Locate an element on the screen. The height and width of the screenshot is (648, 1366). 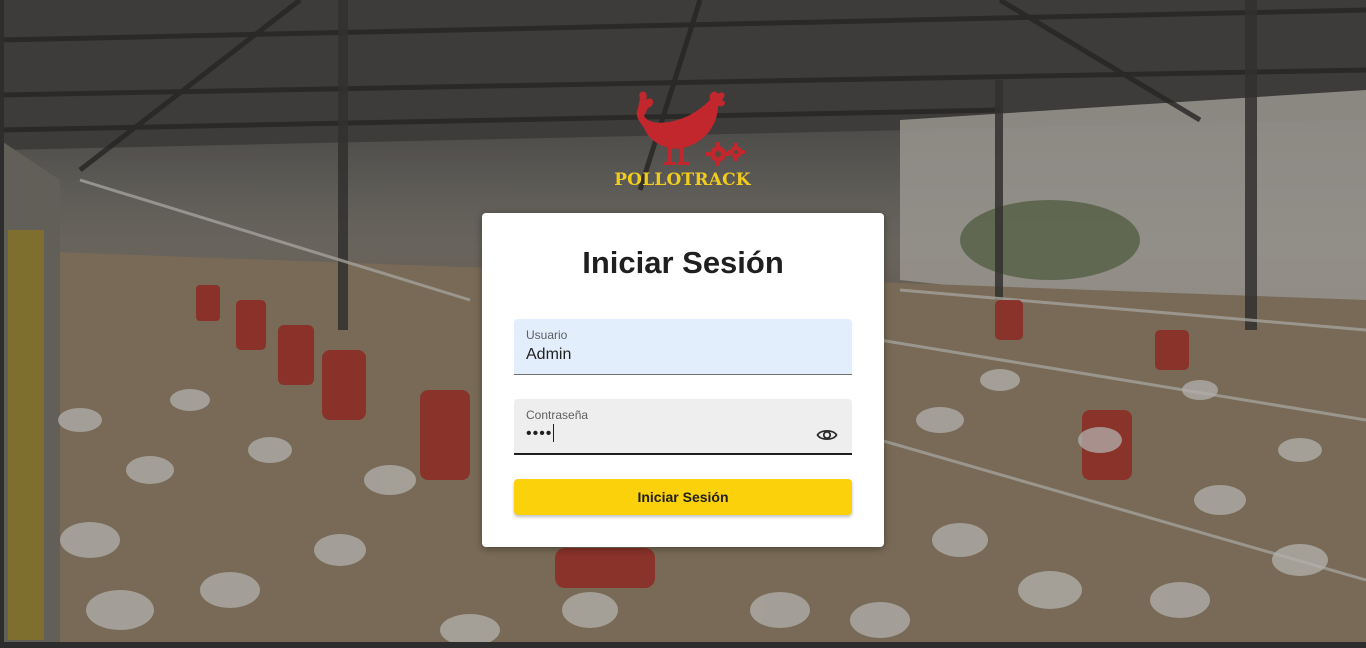
password-input: •••• is located at coordinates (540, 433).